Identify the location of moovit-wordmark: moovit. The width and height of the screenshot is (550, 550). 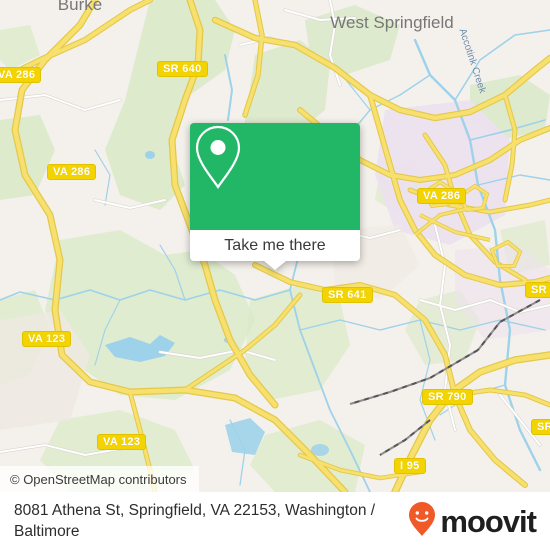
(488, 521).